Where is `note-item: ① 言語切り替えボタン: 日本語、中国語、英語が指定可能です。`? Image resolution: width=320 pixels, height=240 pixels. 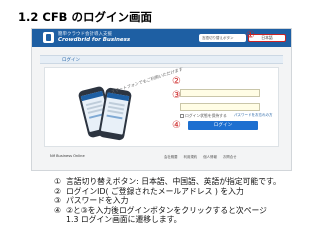 note-item: ① 言語切り替えボタン: 日本語、中国語、英語が指定可能です。 is located at coordinates (185, 182).